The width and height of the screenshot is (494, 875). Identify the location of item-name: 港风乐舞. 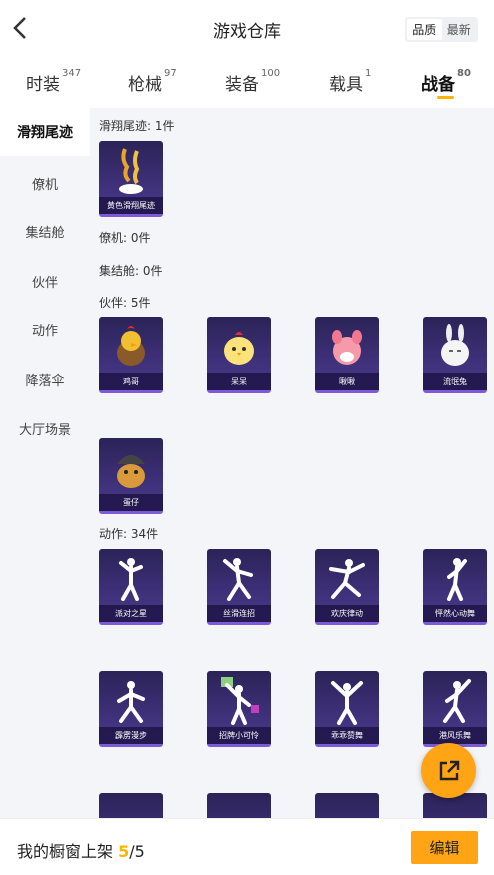
(455, 735).